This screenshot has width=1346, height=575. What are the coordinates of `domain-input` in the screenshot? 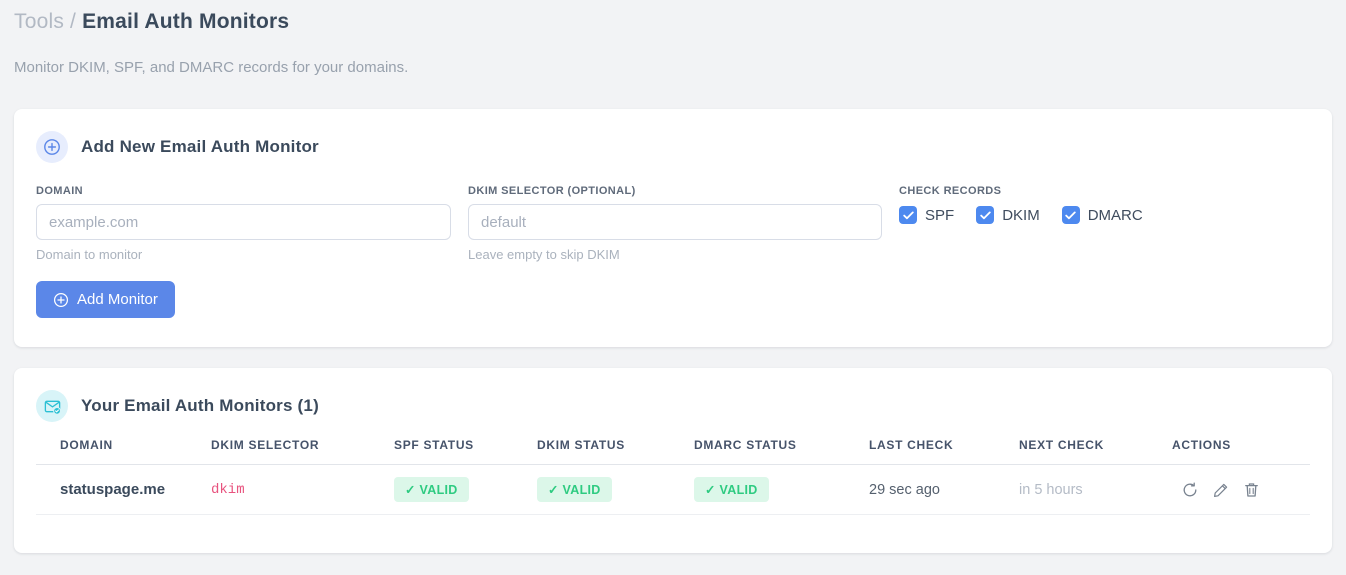 It's located at (243, 222).